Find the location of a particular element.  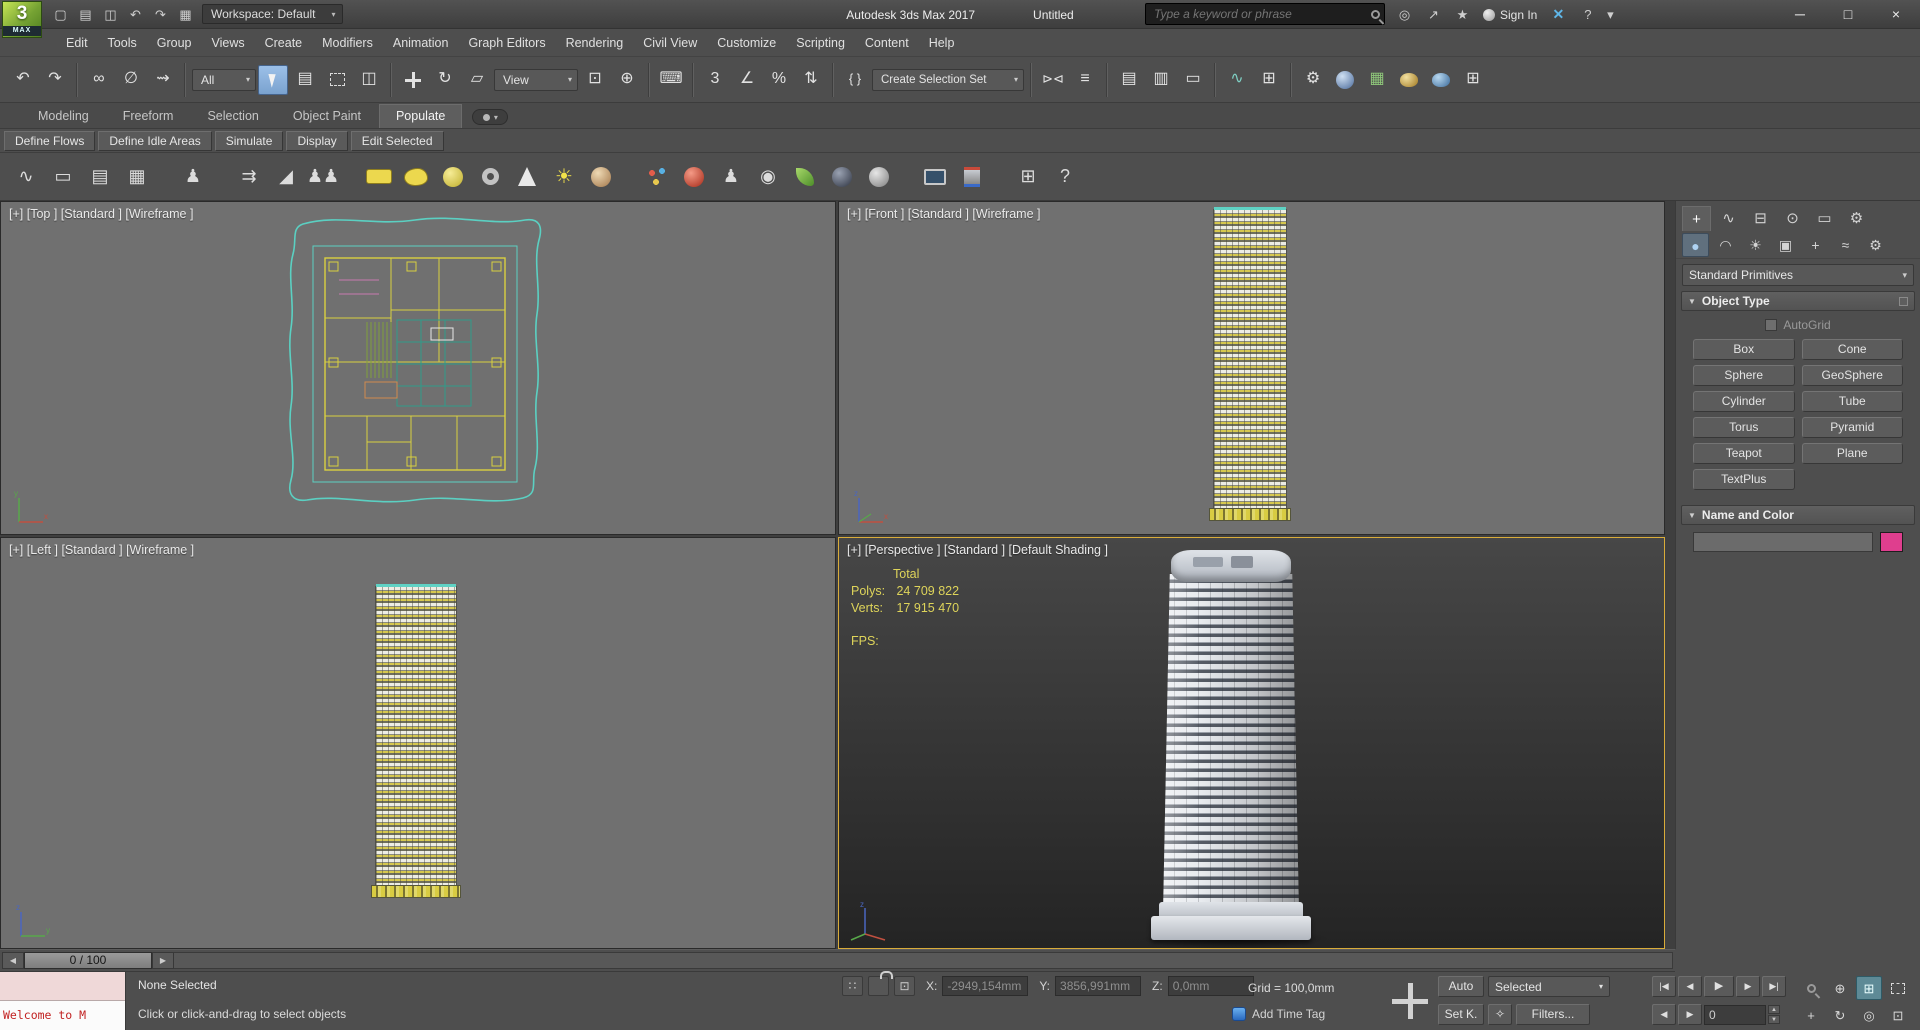

sunlight-icon: ☀ is located at coordinates (564, 177).